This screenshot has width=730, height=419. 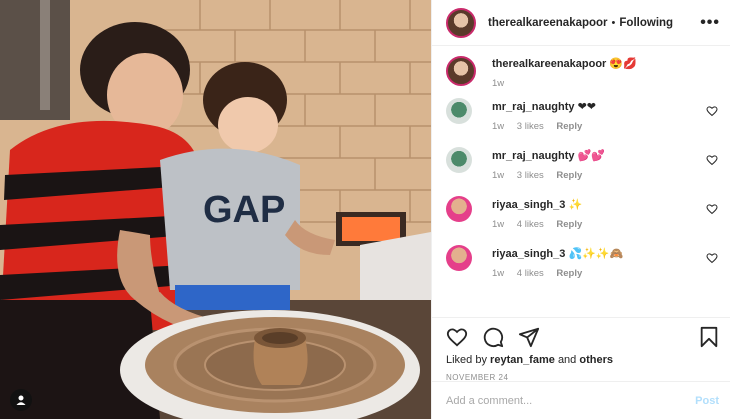 What do you see at coordinates (587, 107) in the screenshot?
I see `comment-text: ❤❤` at bounding box center [587, 107].